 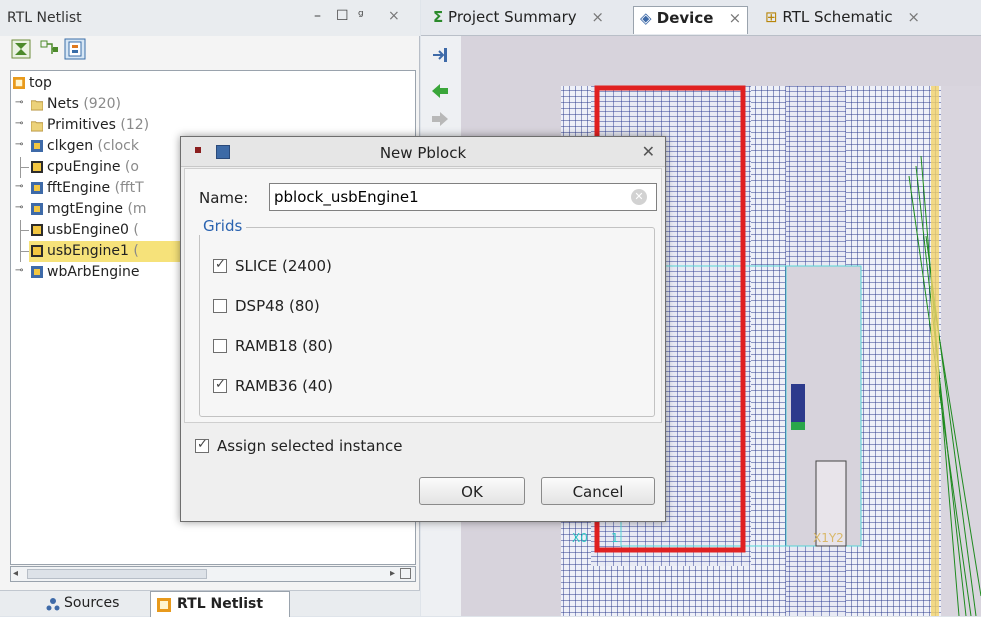 I want to click on tab-rtl-schematic: ⊞ RTL Schematic ×, so click(x=842, y=20).